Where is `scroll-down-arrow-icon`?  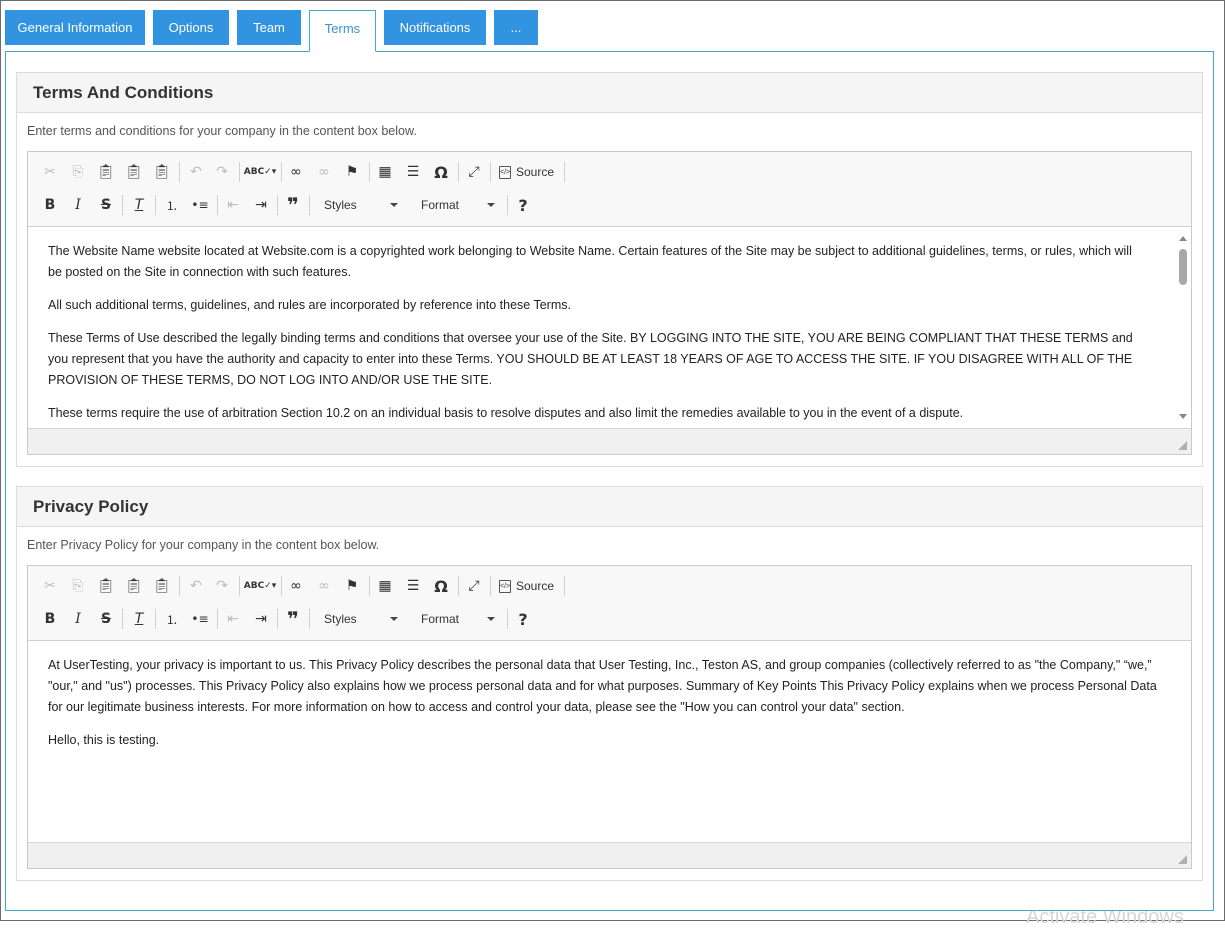
scroll-down-arrow-icon is located at coordinates (1183, 416).